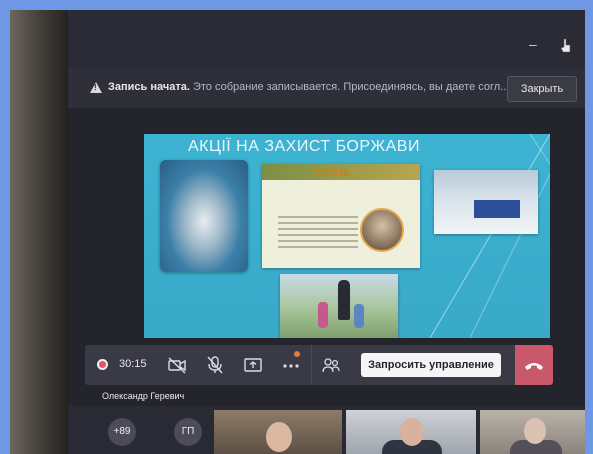 This screenshot has height=454, width=593. I want to click on call-control-bar: 30:15 Запросить управление, so click(319, 365).